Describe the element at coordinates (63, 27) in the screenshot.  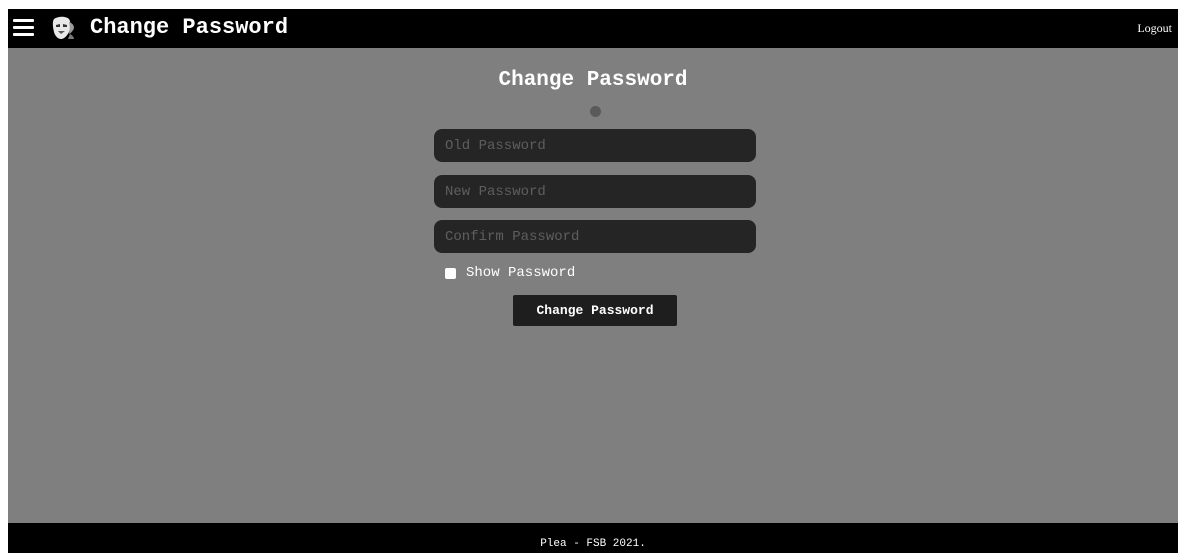
I see `masked-face-logo-icon` at that location.